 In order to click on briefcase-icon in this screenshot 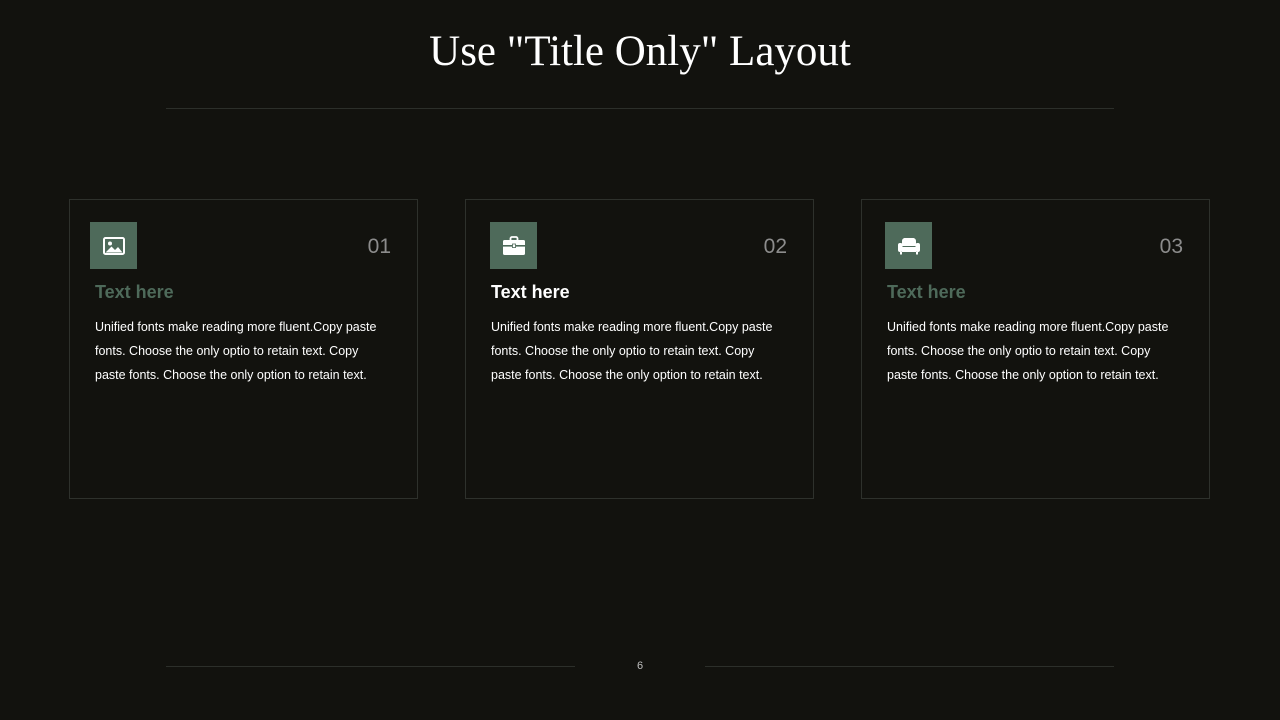, I will do `click(513, 245)`.